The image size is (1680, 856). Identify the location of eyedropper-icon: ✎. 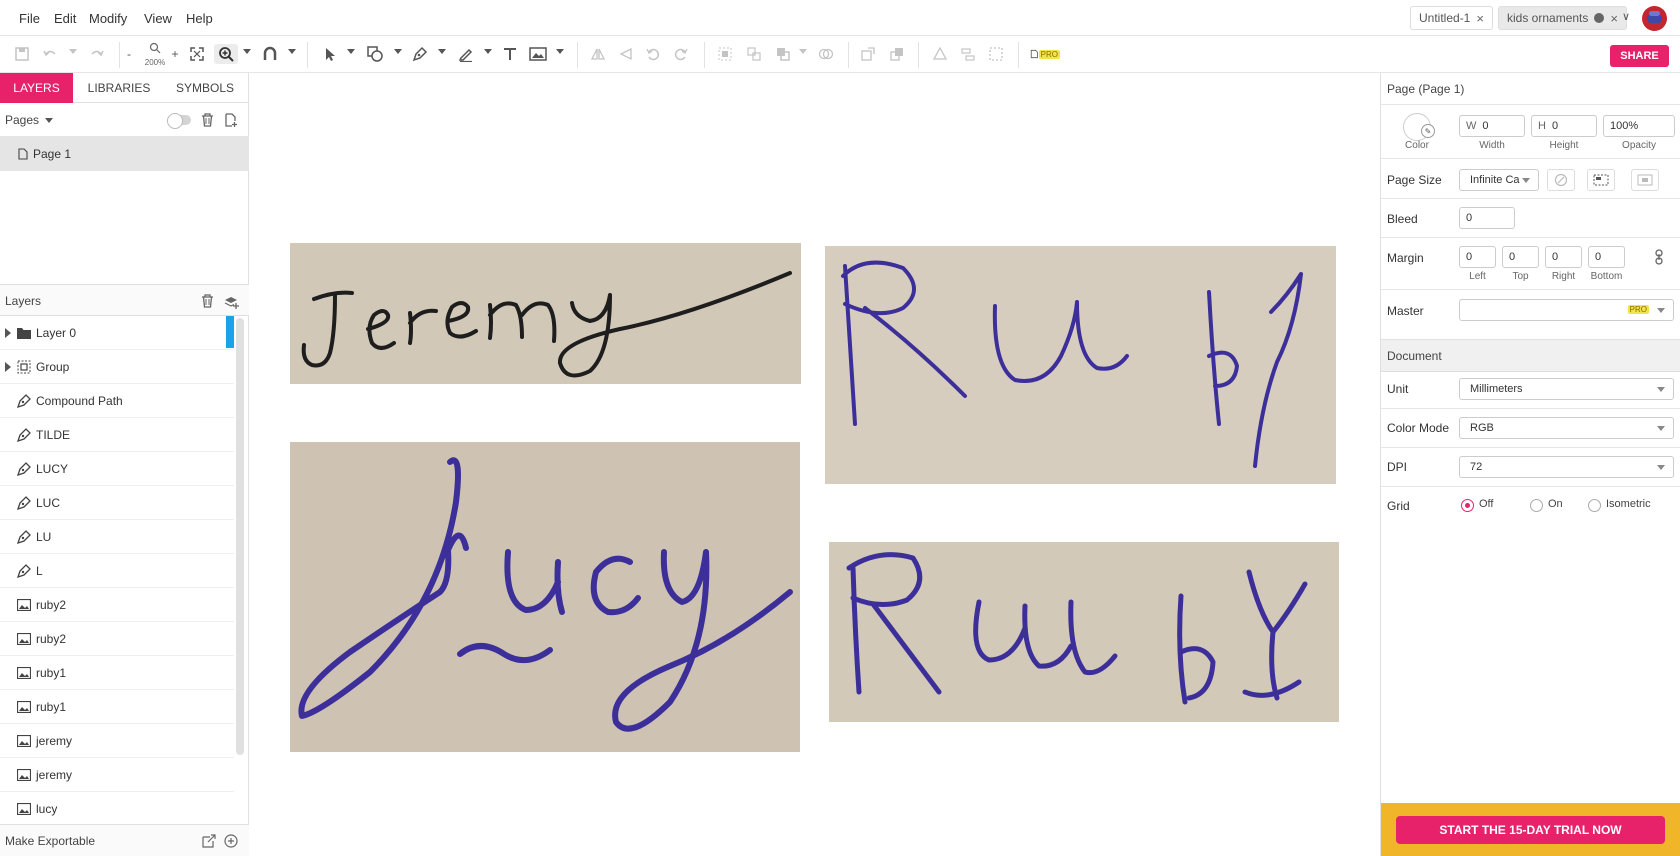
(1428, 131).